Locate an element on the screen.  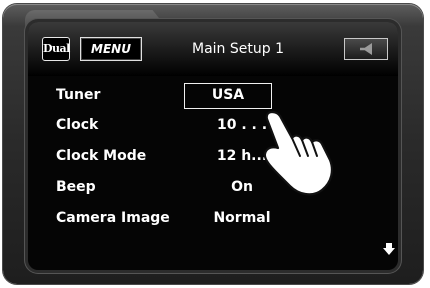
menu-button: MENU is located at coordinates (111, 49).